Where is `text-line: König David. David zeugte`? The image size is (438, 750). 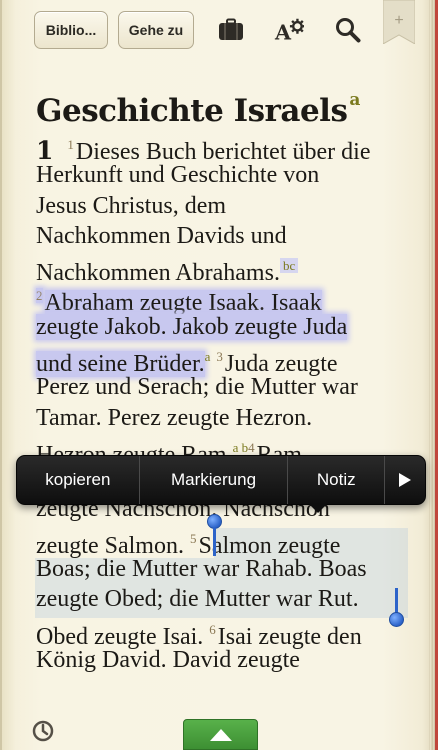 text-line: König David. David zeugte is located at coordinates (228, 660).